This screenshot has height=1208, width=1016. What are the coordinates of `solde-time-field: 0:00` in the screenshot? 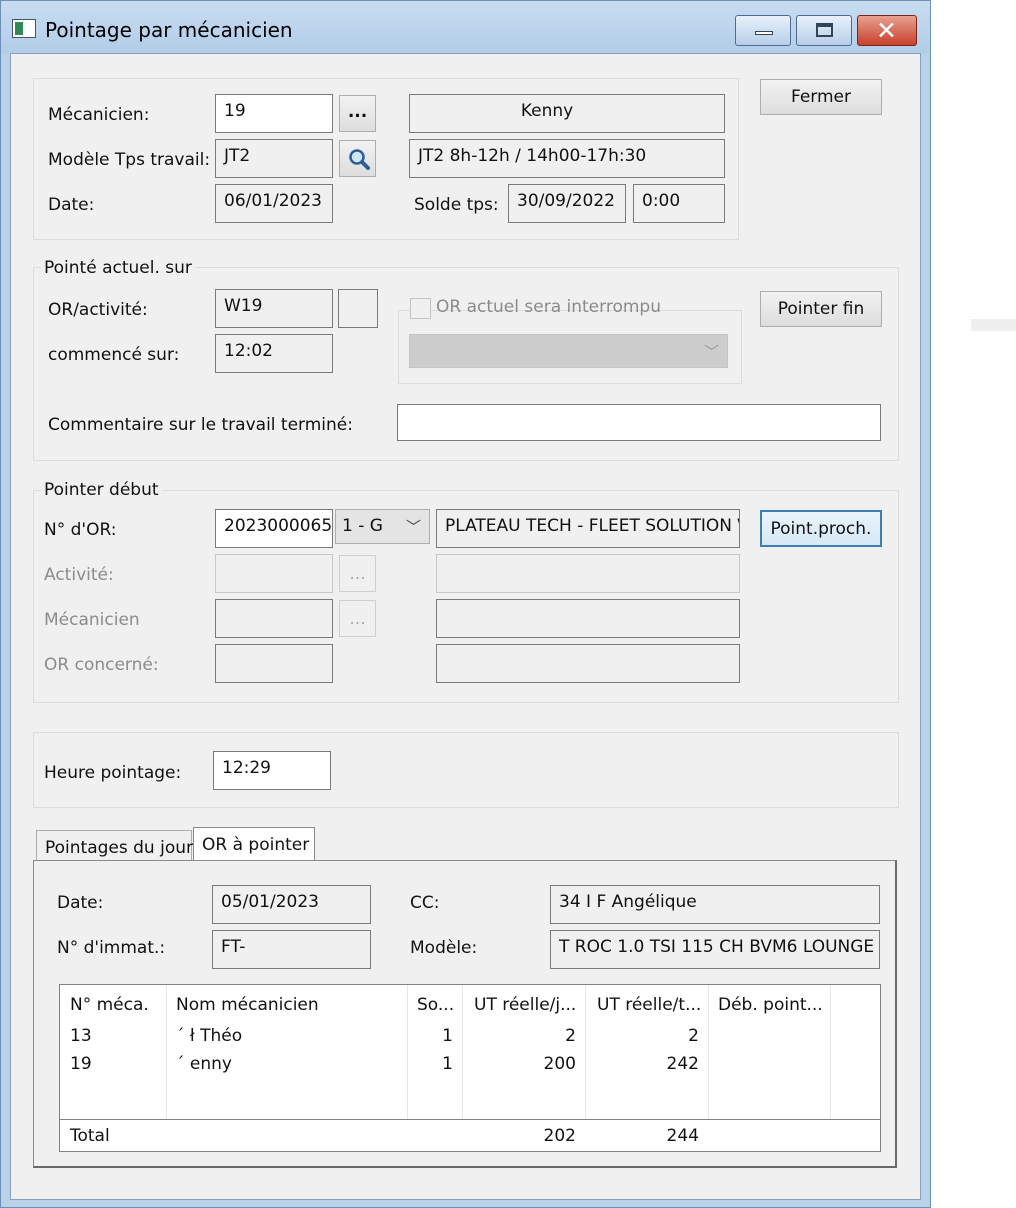 It's located at (679, 203).